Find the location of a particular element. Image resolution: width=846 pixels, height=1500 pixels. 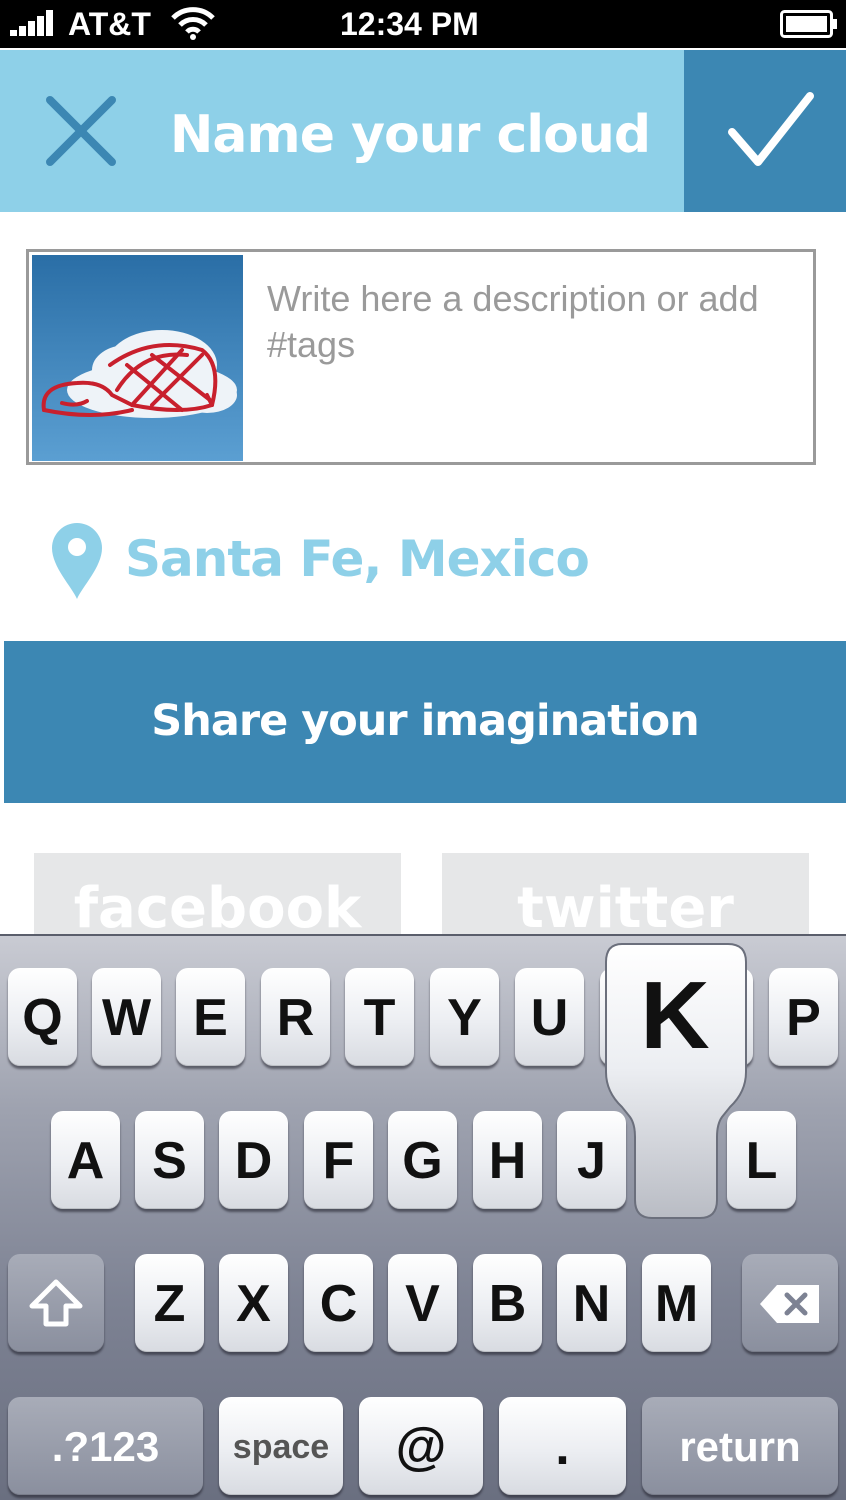

key-c: C is located at coordinates (338, 1303).